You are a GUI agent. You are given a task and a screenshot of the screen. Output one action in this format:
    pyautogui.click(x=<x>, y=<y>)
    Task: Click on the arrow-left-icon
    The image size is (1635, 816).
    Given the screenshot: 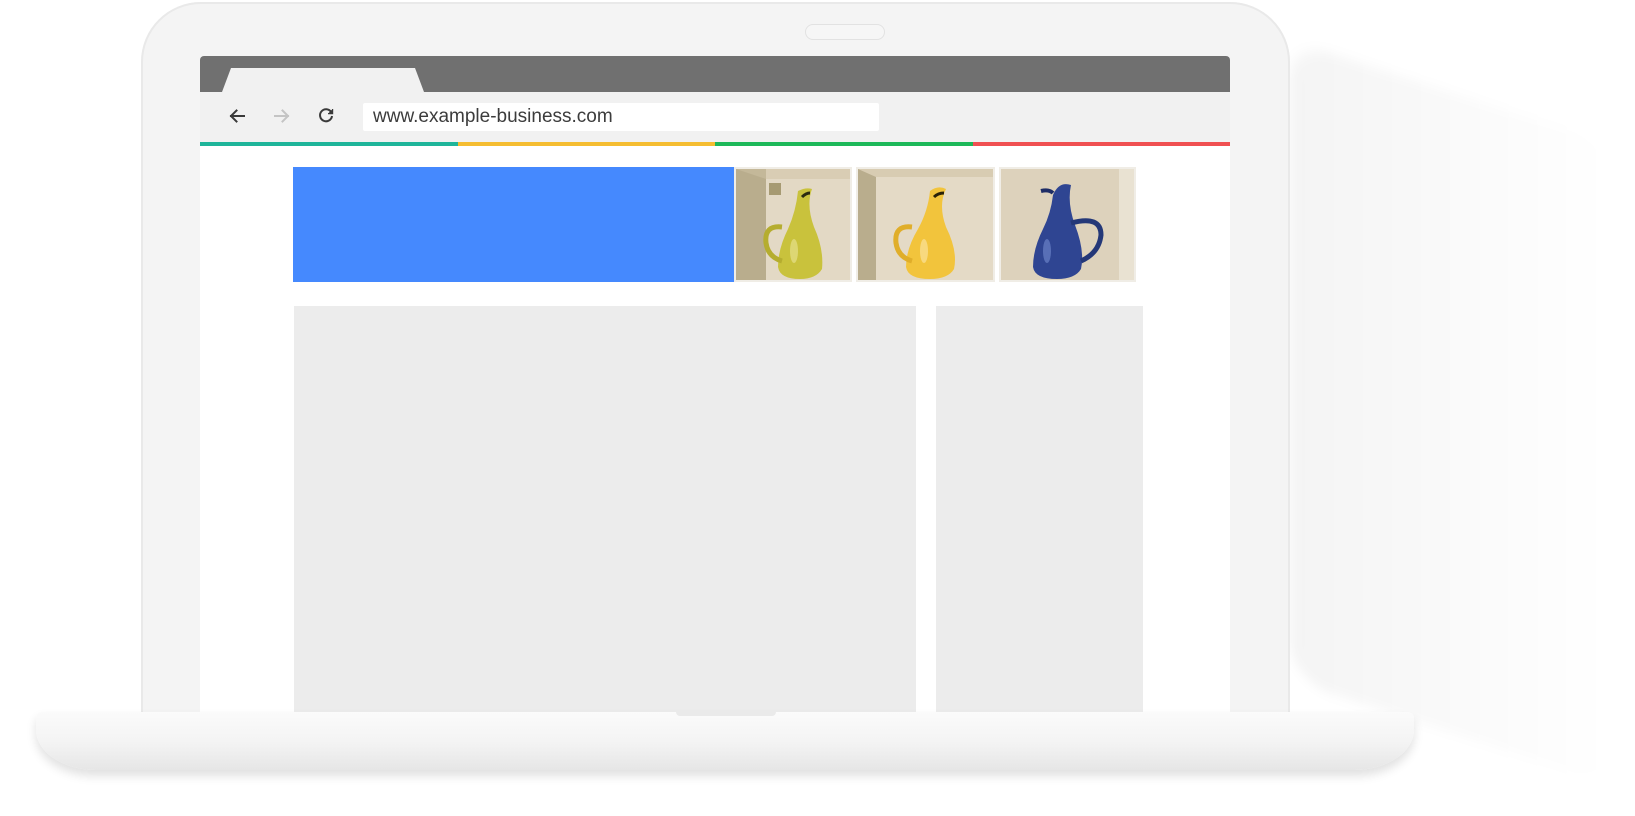 What is the action you would take?
    pyautogui.click(x=237, y=116)
    